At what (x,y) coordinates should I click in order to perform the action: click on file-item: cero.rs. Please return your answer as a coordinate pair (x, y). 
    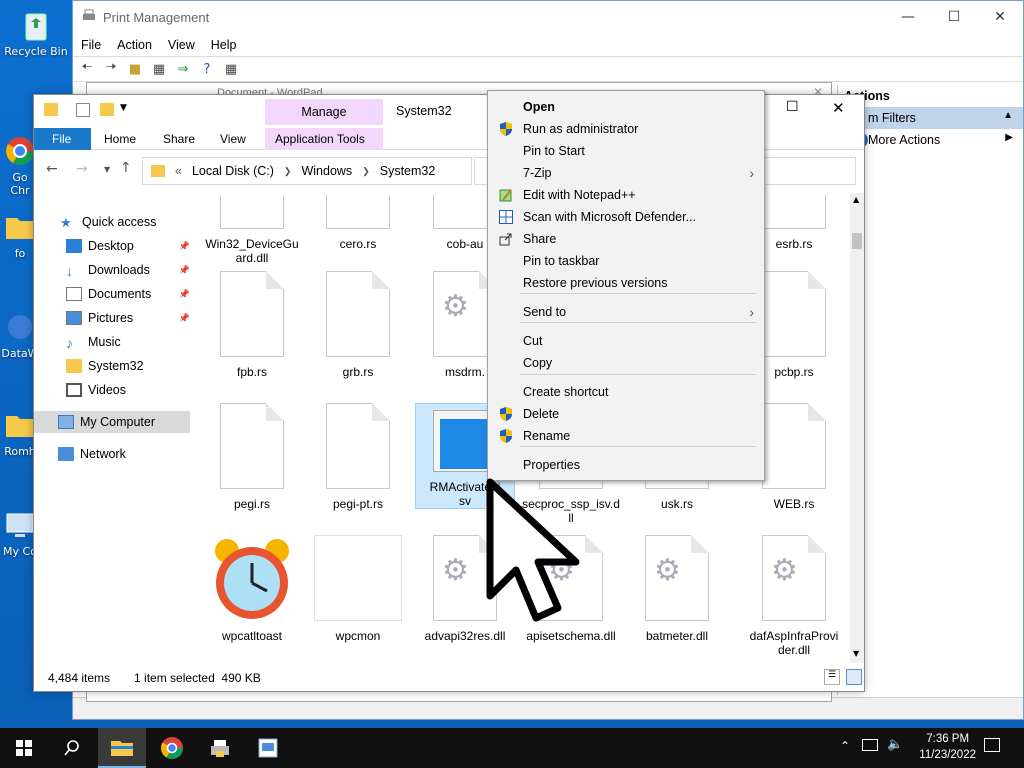
    Looking at the image, I should click on (358, 223).